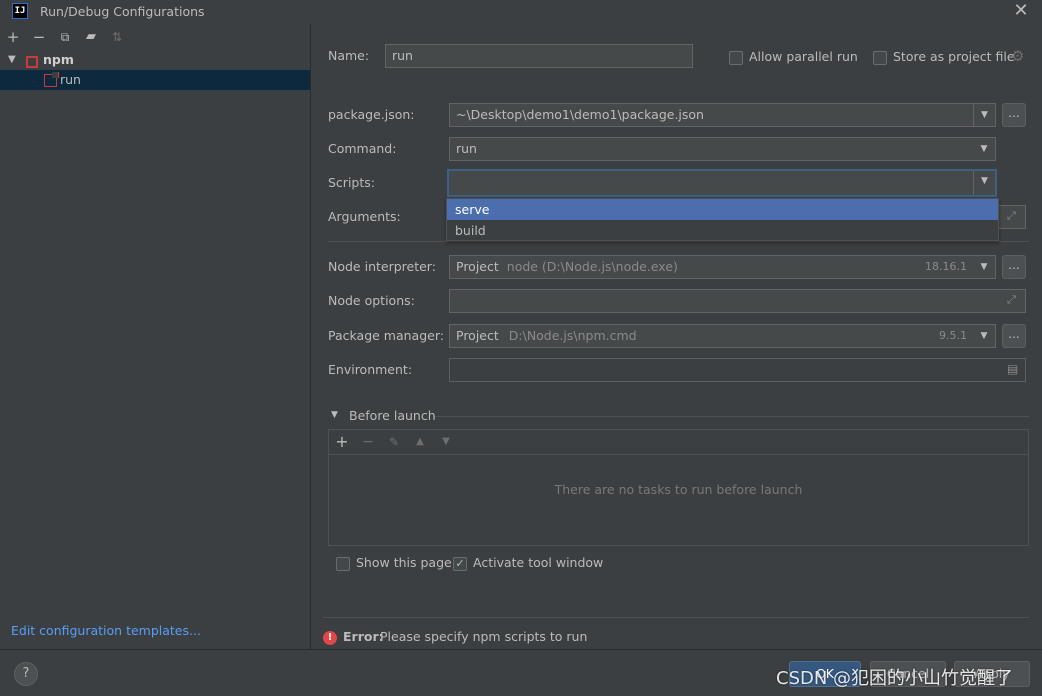 Image resolution: width=1042 pixels, height=696 pixels. What do you see at coordinates (539, 56) in the screenshot?
I see `name-input: run` at bounding box center [539, 56].